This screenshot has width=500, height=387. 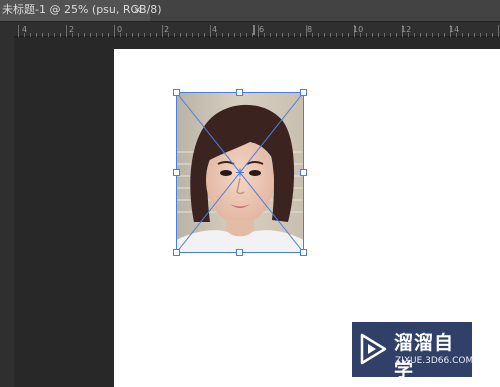 What do you see at coordinates (239, 252) in the screenshot?
I see `transform-handle-bottom` at bounding box center [239, 252].